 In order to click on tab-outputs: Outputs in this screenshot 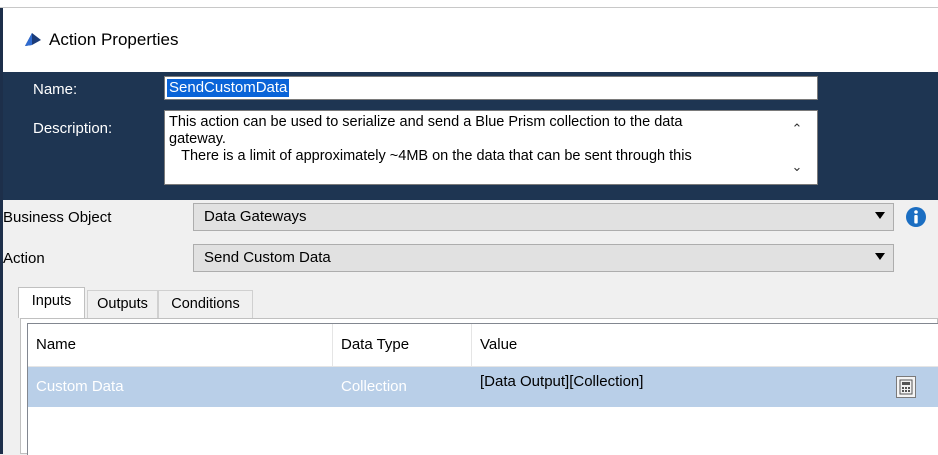, I will do `click(122, 304)`.